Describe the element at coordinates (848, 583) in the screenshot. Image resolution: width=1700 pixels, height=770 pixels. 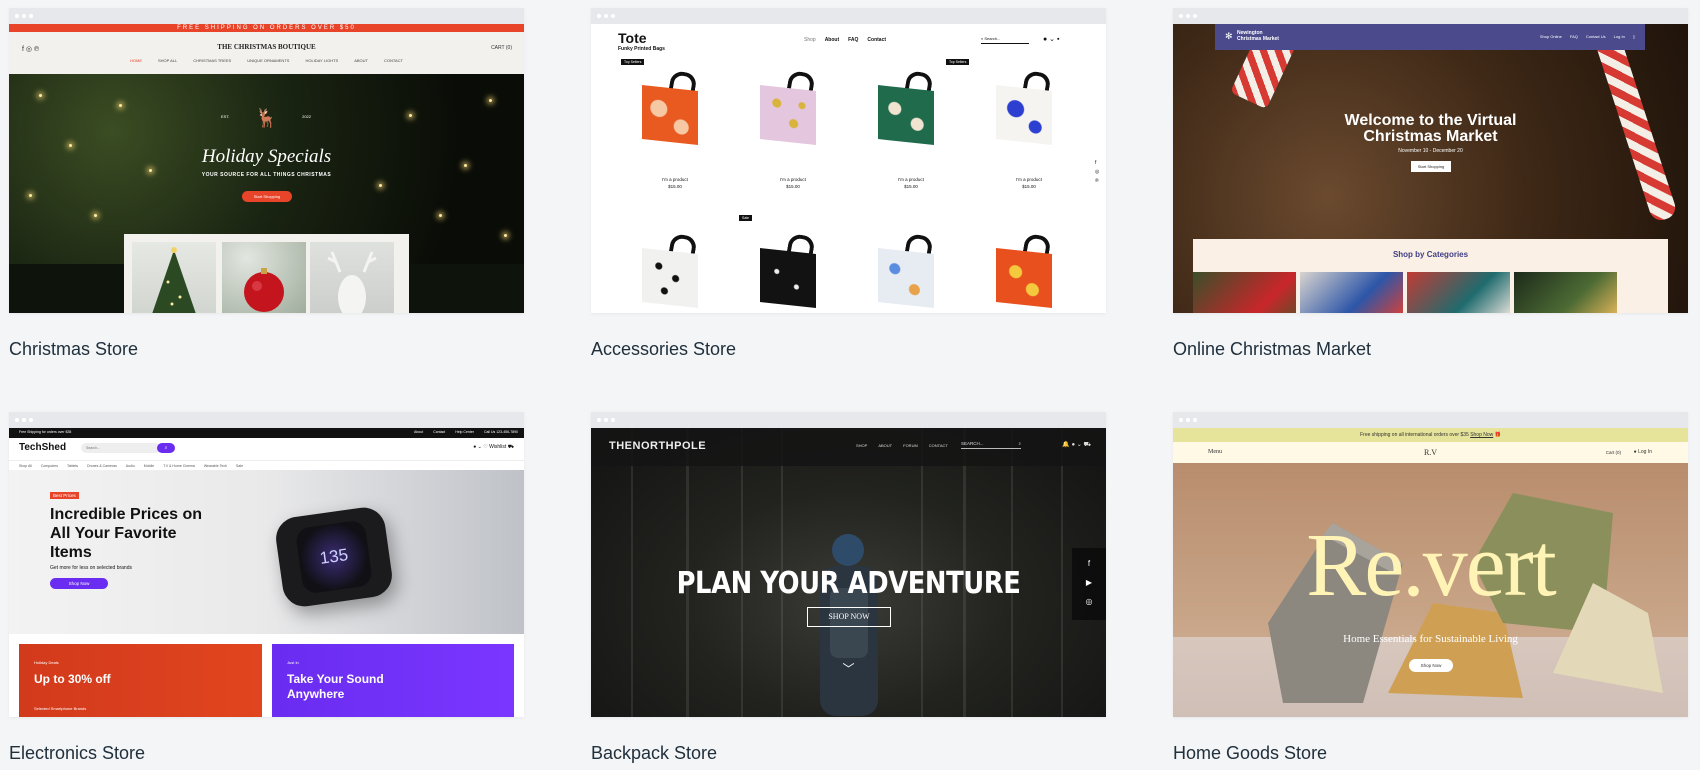
I see `hero-headline: PLAN YOUR ADVENTURE` at that location.